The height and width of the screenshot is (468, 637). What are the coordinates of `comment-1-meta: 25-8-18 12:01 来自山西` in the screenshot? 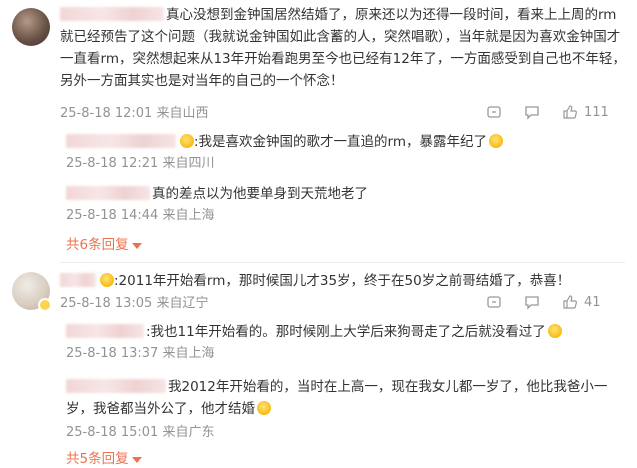 It's located at (134, 113).